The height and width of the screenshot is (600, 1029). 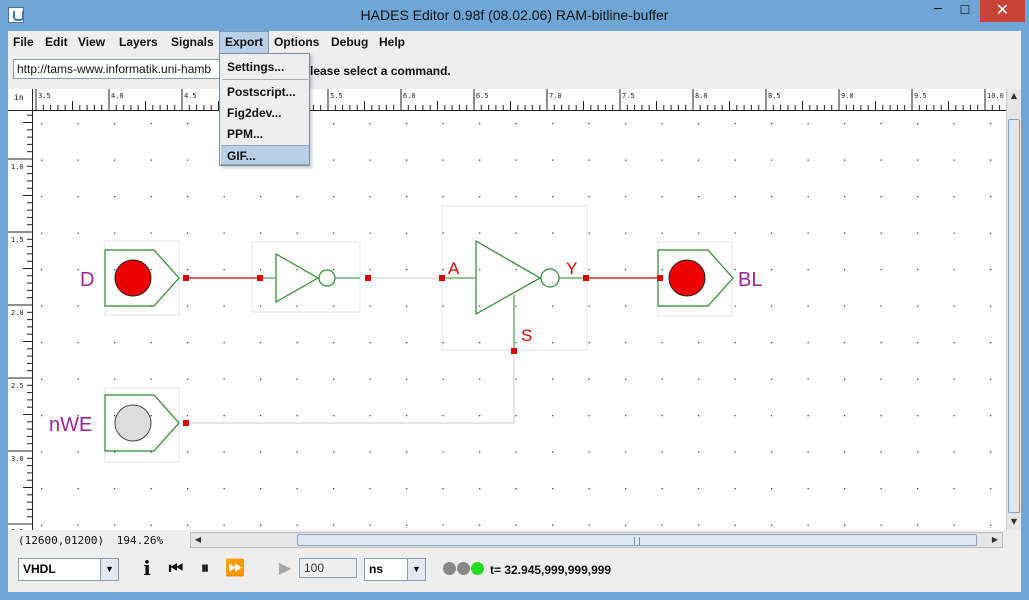 I want to click on time-step-field: 100, so click(x=328, y=568).